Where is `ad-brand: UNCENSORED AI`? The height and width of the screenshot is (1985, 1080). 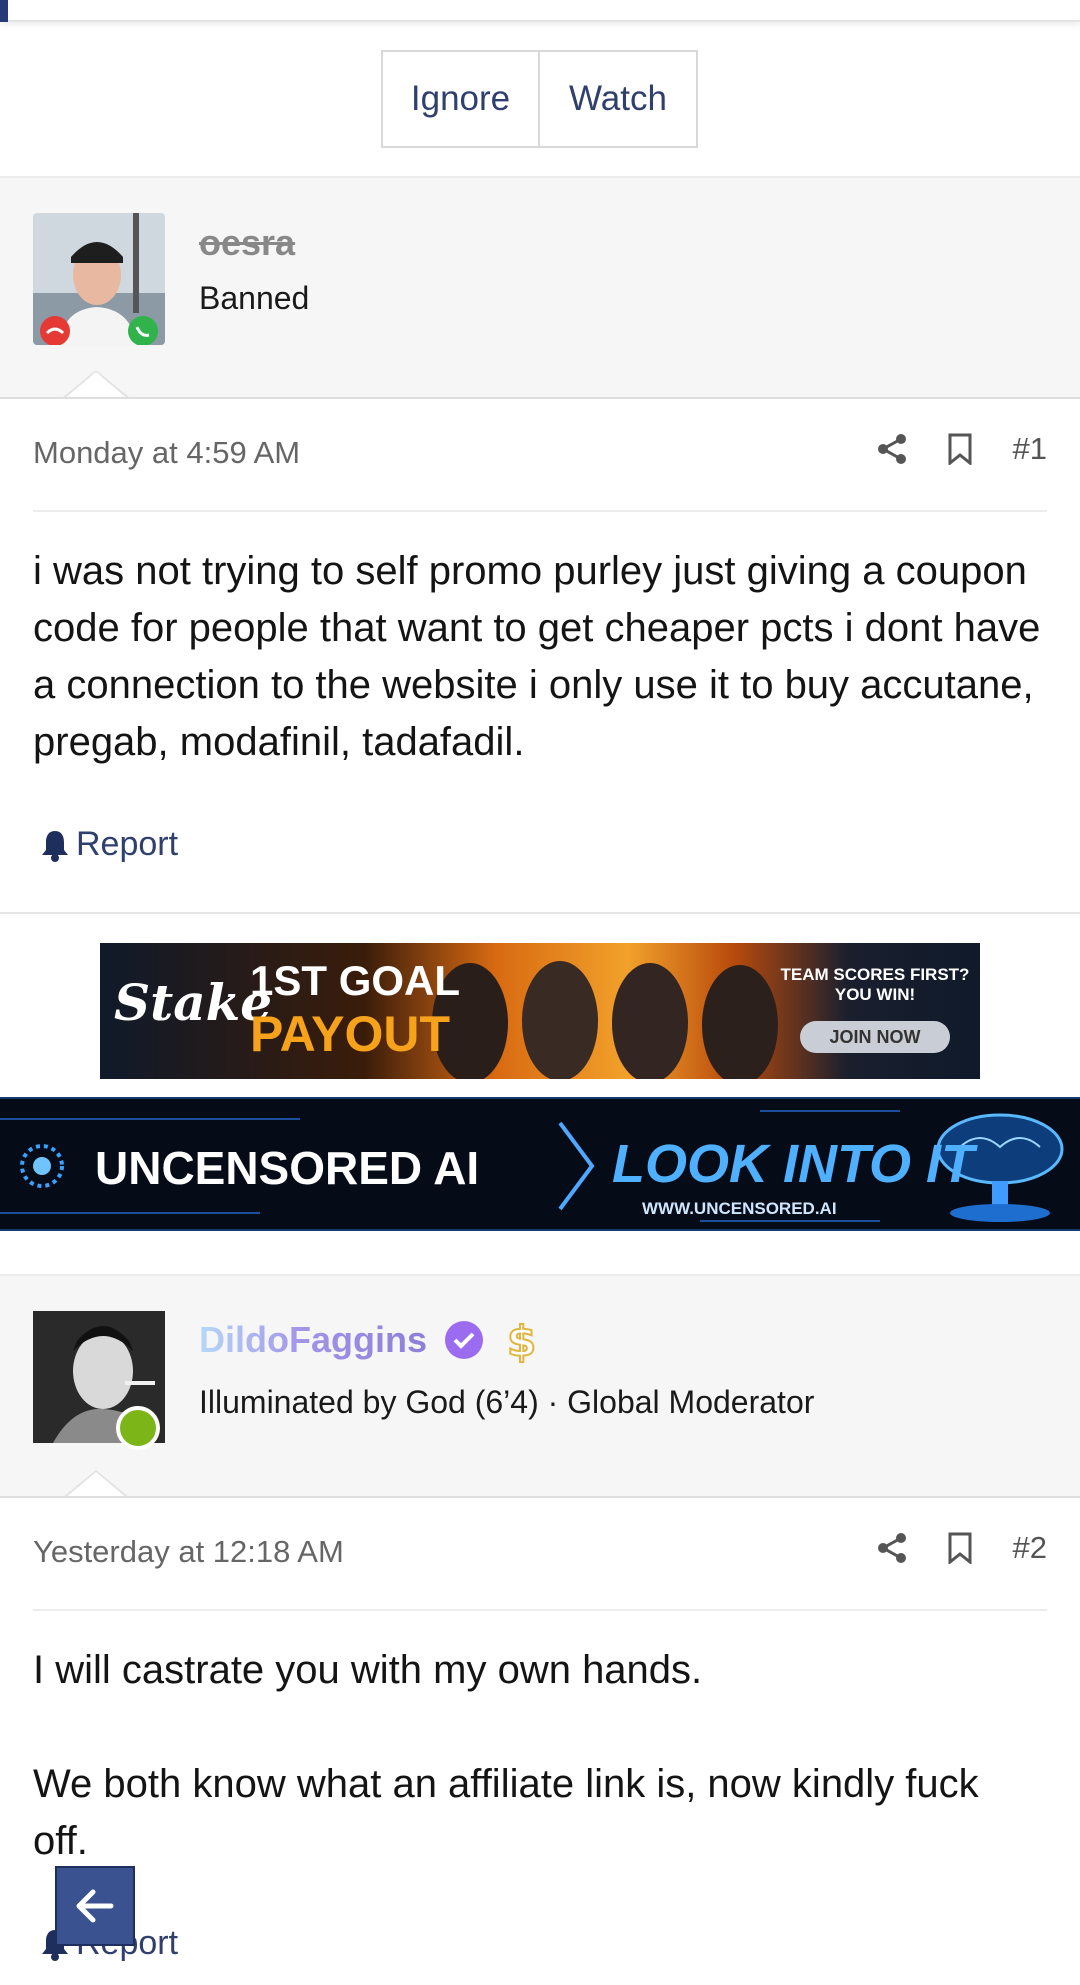
ad-brand: UNCENSORED AI is located at coordinates (287, 1168).